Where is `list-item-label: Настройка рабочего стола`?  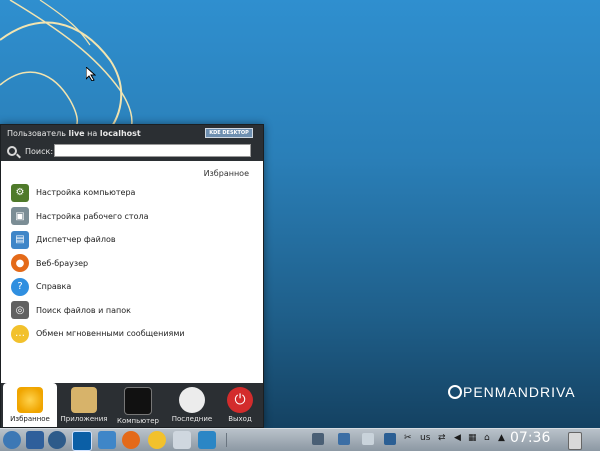
list-item-label: Настройка рабочего стола is located at coordinates (92, 216).